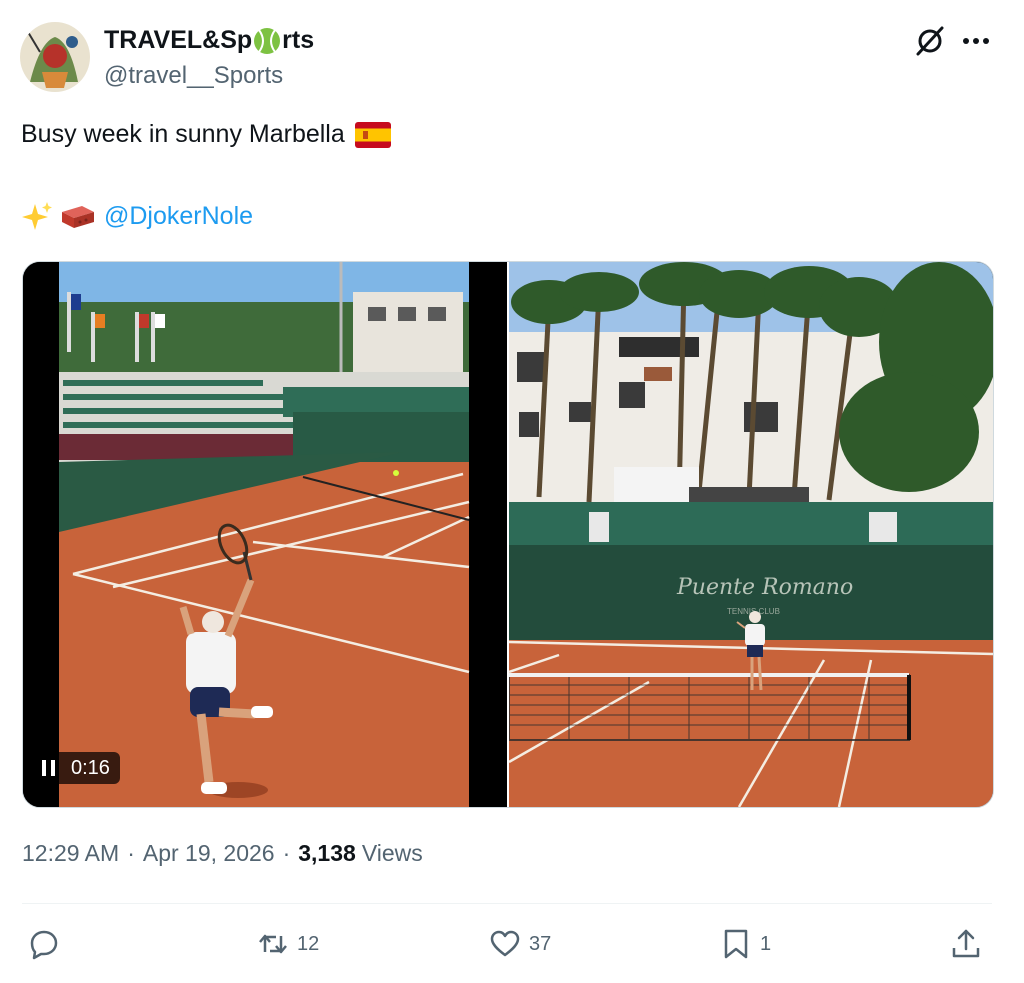 The image size is (1024, 983). I want to click on brick-icon, so click(78, 216).